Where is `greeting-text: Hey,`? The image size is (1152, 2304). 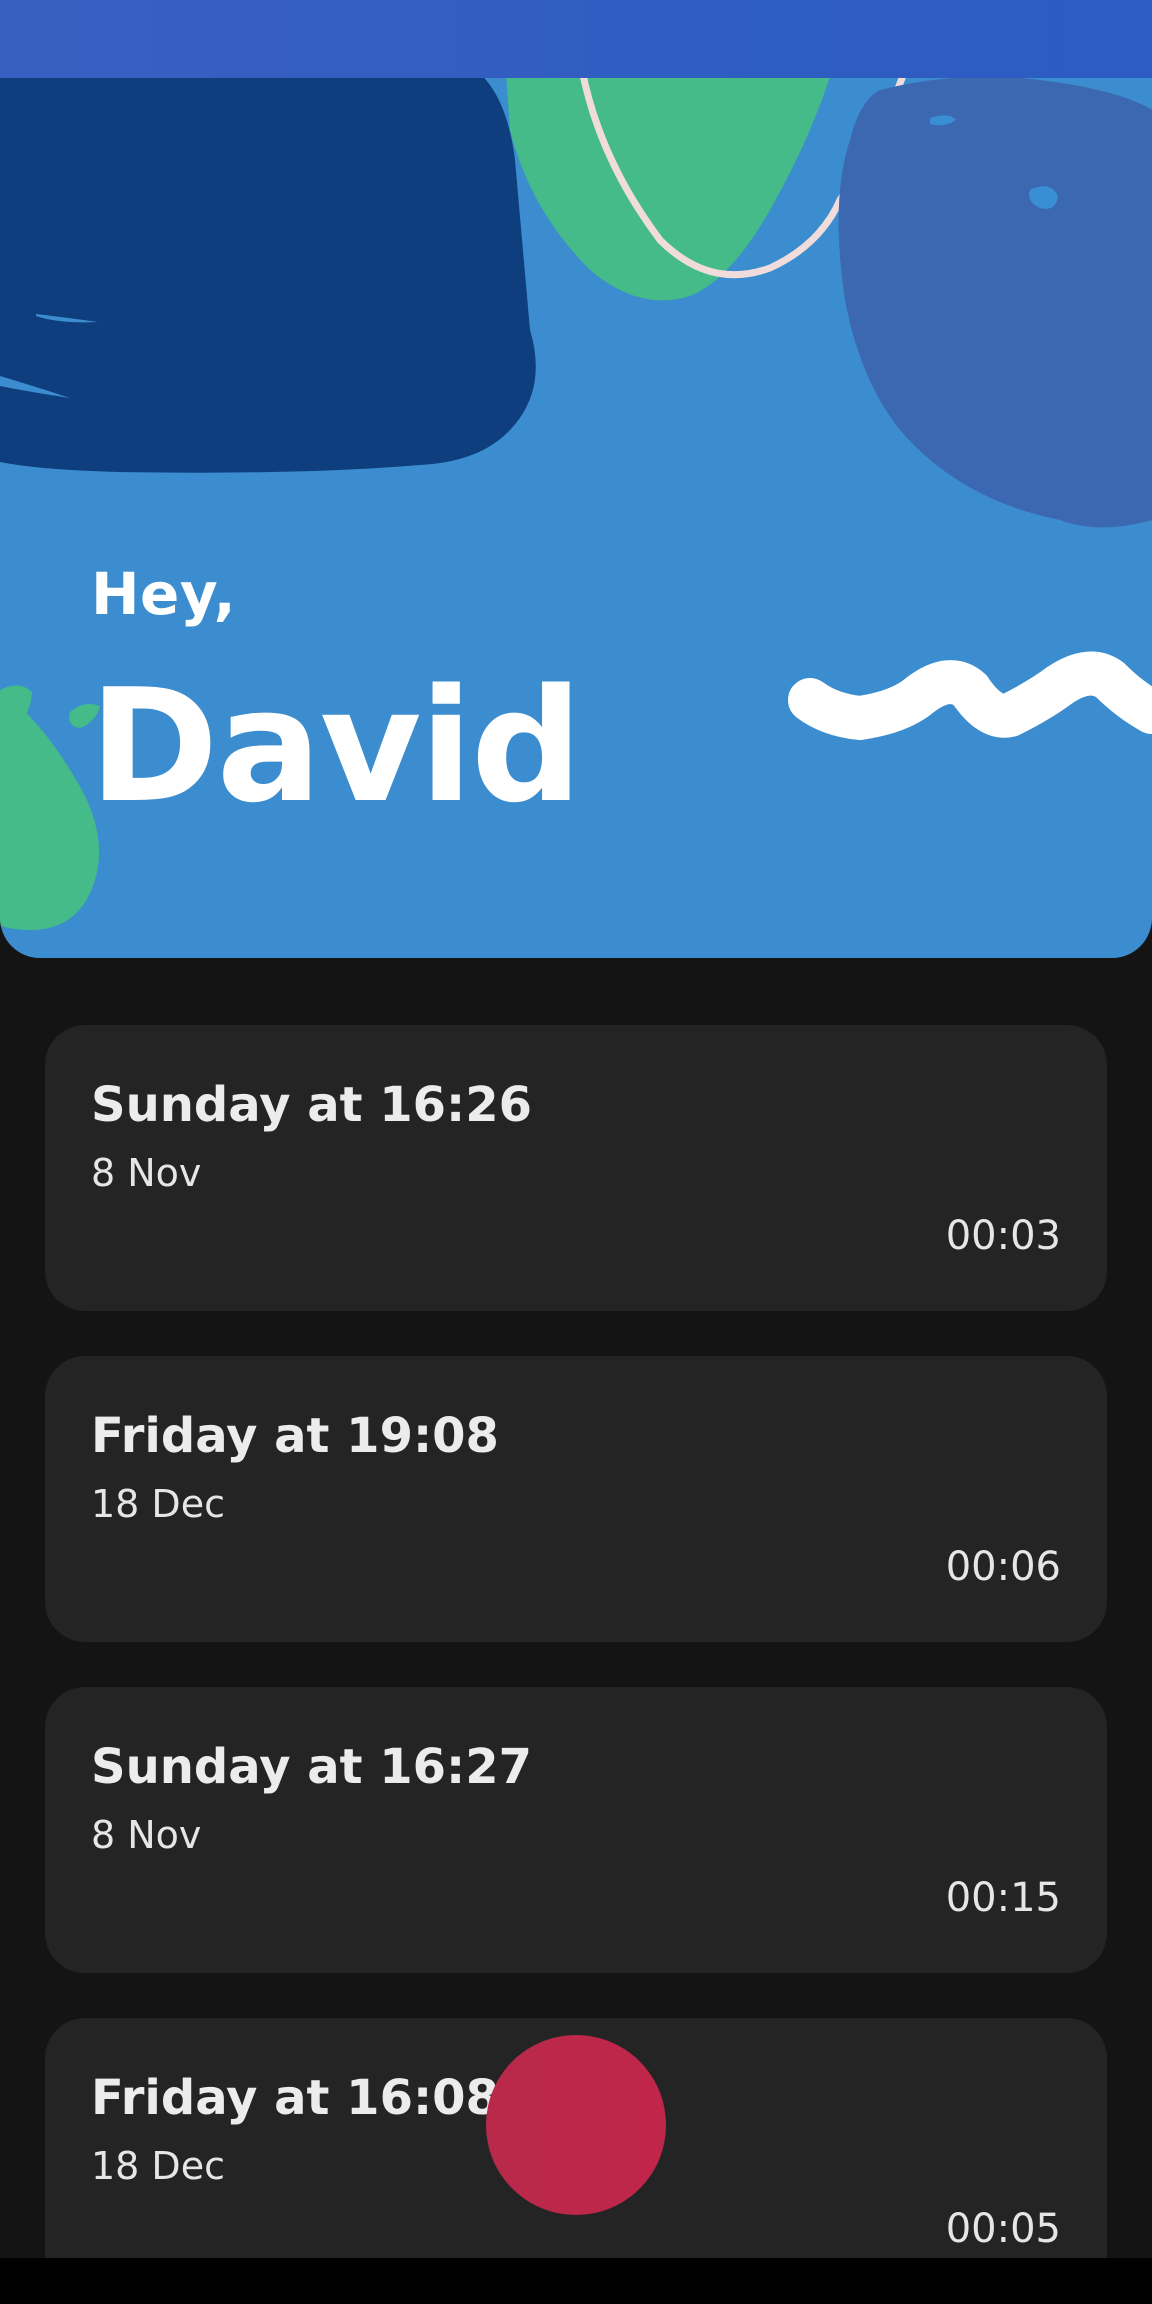 greeting-text: Hey, is located at coordinates (164, 594).